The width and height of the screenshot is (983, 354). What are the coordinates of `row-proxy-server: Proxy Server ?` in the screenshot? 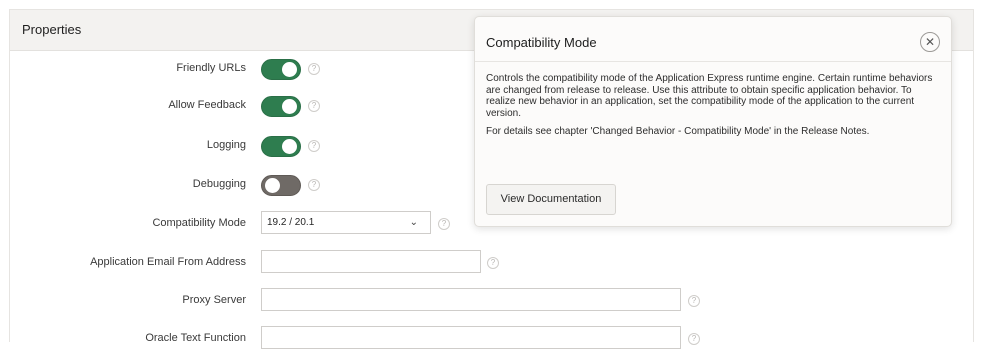 It's located at (492, 301).